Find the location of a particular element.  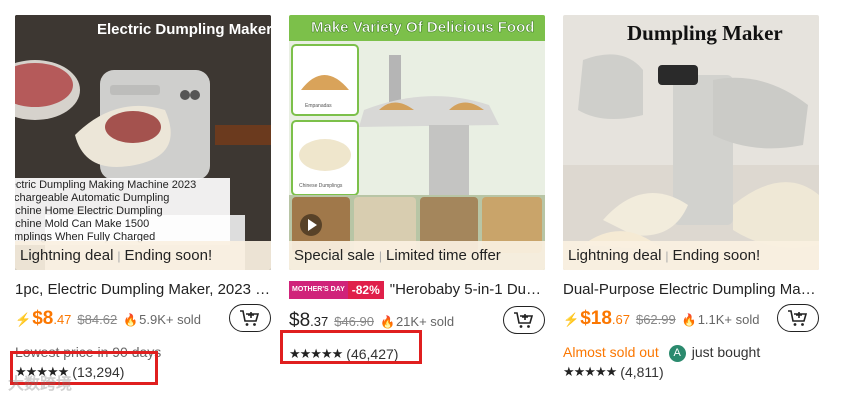

current-price: $8.47 is located at coordinates (52, 318).